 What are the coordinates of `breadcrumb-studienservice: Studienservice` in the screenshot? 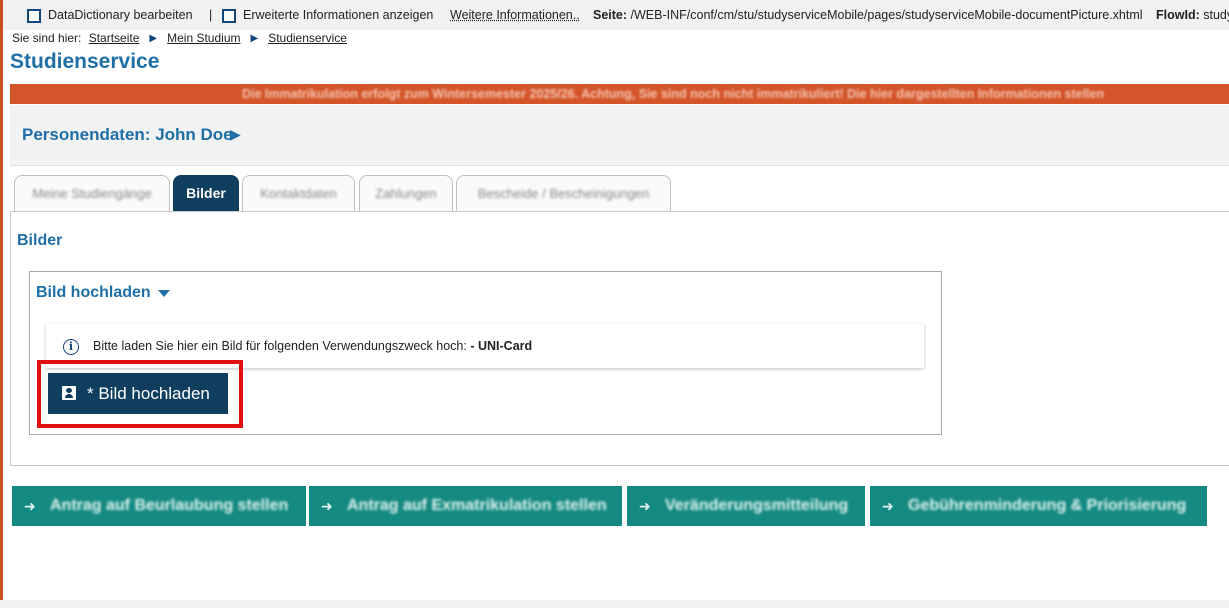 It's located at (307, 38).